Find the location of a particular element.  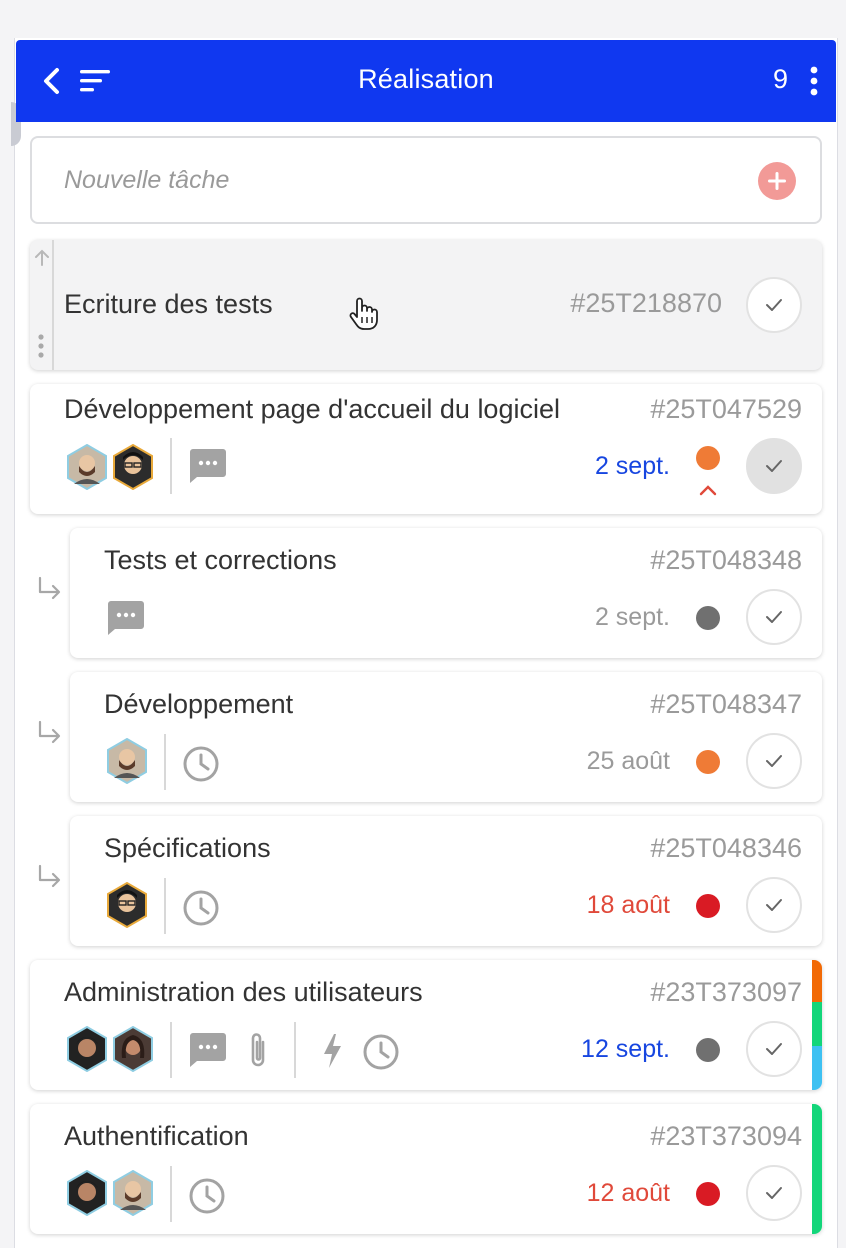

task-ref: #25T048348 is located at coordinates (726, 560).